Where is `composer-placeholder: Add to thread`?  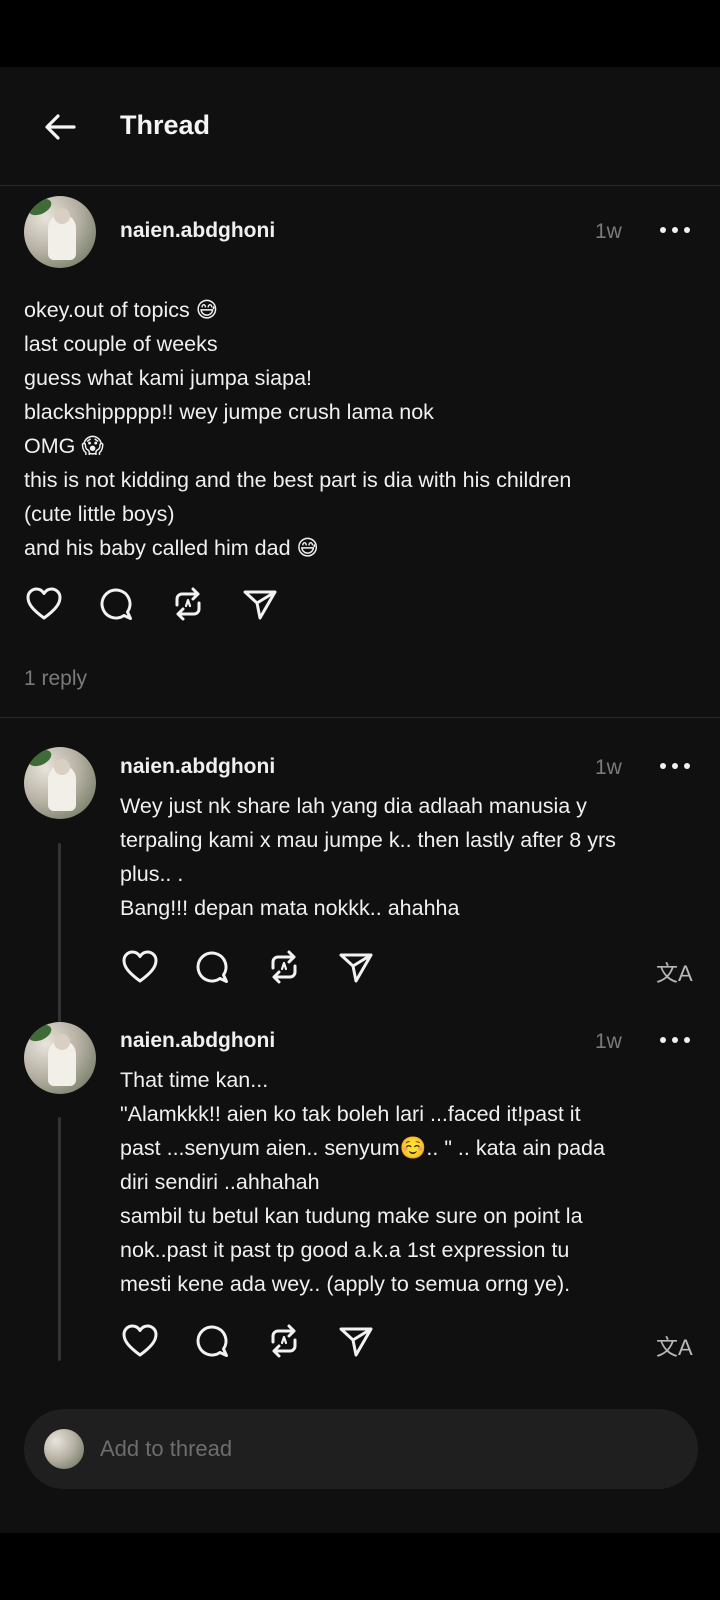
composer-placeholder: Add to thread is located at coordinates (166, 1448).